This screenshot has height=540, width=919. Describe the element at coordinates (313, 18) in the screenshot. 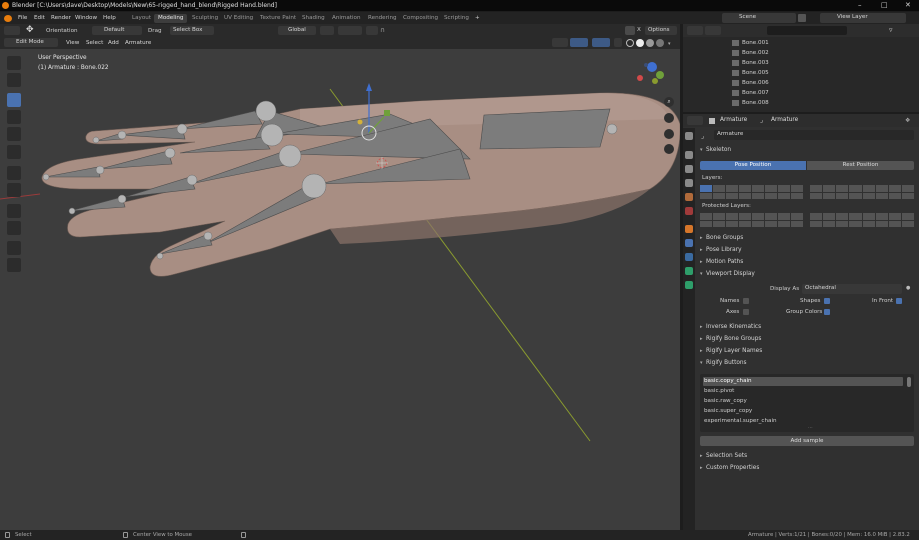

I see `tab-shading: Shading` at that location.